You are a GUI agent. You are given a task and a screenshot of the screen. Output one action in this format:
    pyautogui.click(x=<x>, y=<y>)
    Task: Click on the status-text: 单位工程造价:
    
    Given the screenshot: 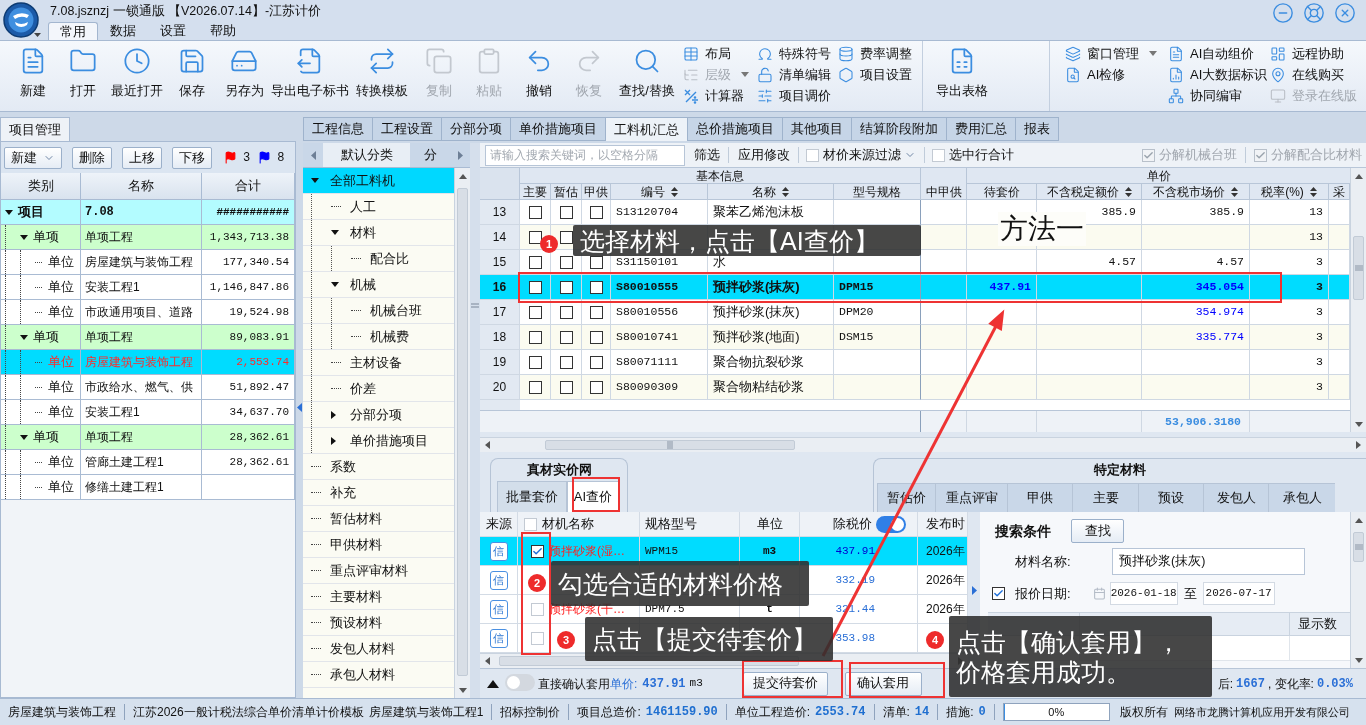 What is the action you would take?
    pyautogui.click(x=772, y=712)
    